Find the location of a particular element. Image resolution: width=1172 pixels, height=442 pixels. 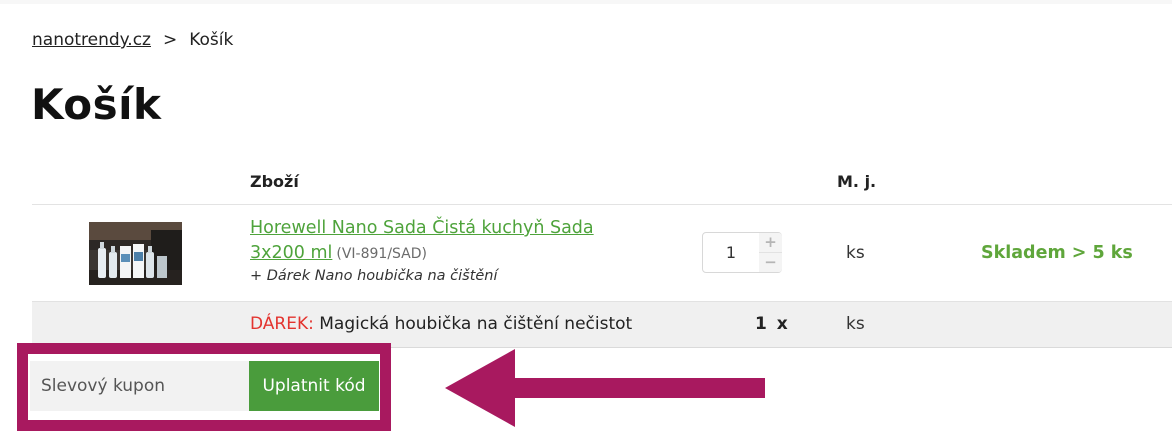

quantity-input: 1 is located at coordinates (731, 252).